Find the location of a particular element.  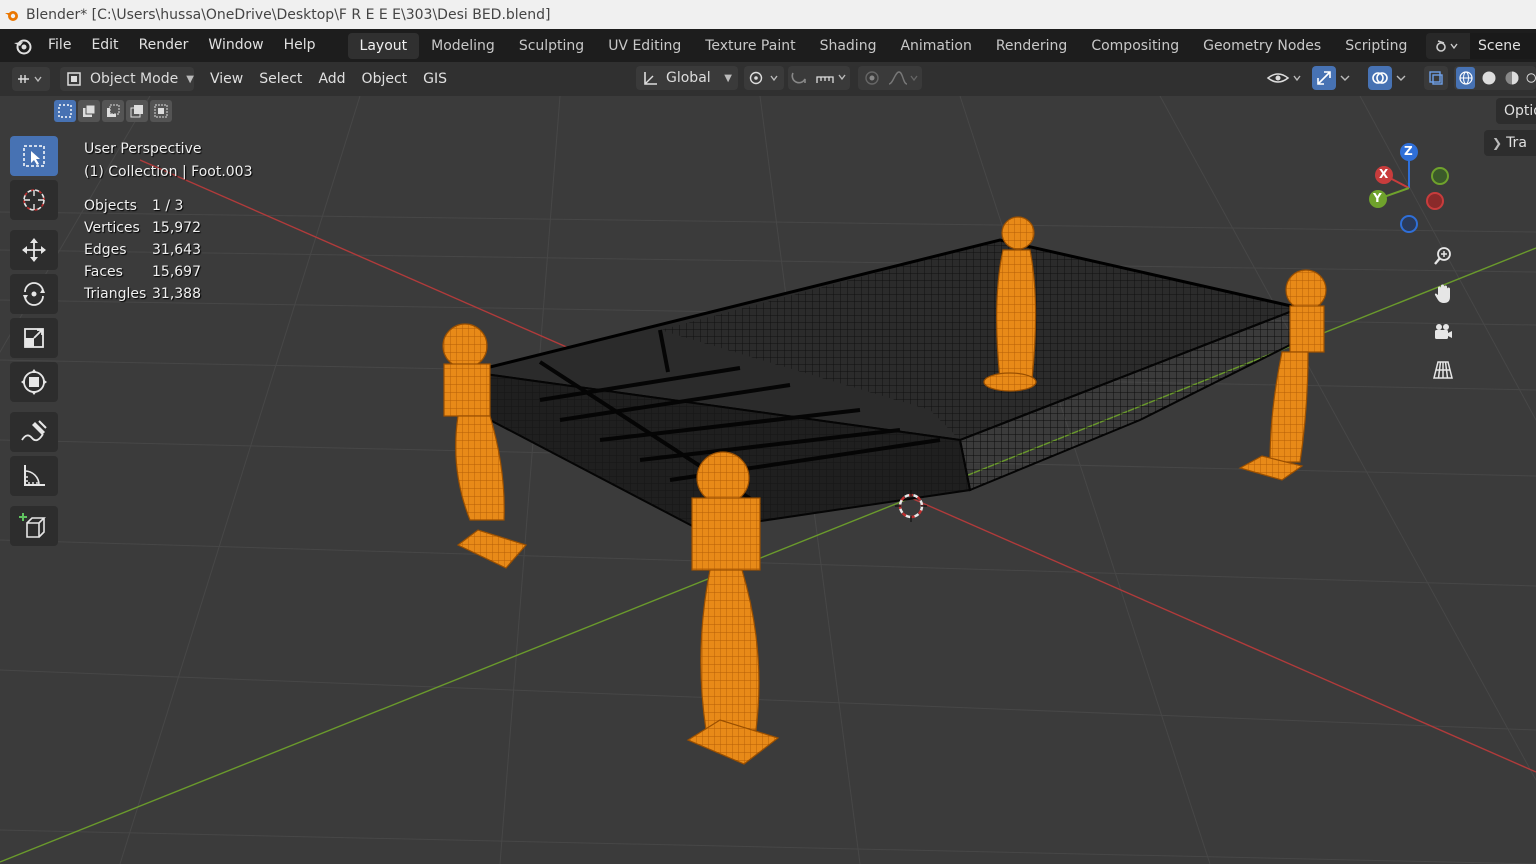

transform-panel-tab: ❯ Tra is located at coordinates (1510, 143).